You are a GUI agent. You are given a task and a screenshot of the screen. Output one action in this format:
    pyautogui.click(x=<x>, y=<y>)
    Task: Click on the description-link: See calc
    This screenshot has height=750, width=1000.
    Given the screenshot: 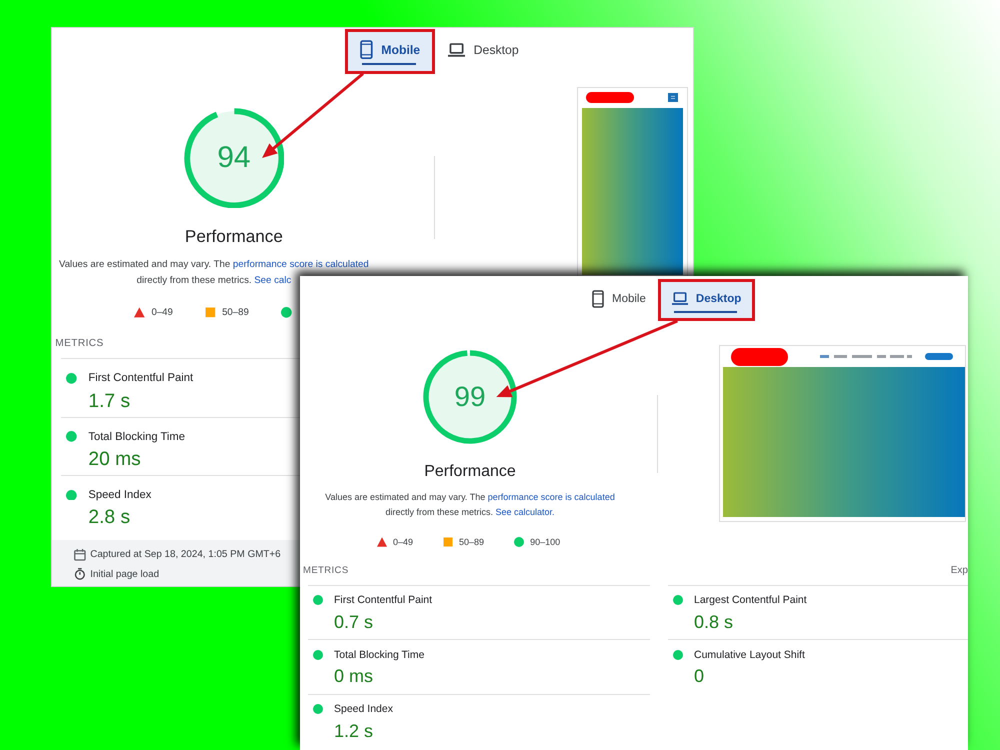 What is the action you would take?
    pyautogui.click(x=273, y=280)
    